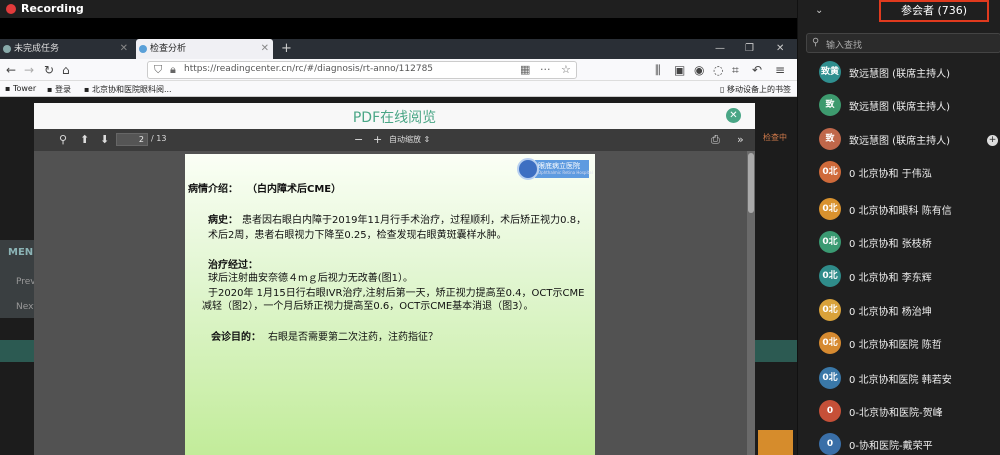  Describe the element at coordinates (844, 46) in the screenshot. I see `search-placeholder: 输入查找` at that location.